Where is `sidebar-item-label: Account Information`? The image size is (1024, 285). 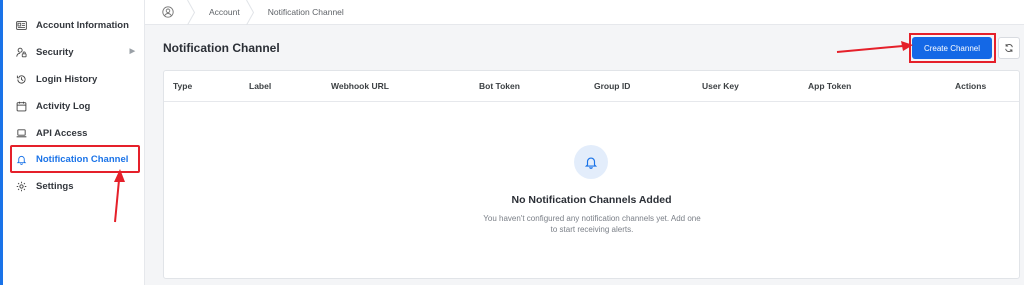
sidebar-item-label: Account Information is located at coordinates (82, 25).